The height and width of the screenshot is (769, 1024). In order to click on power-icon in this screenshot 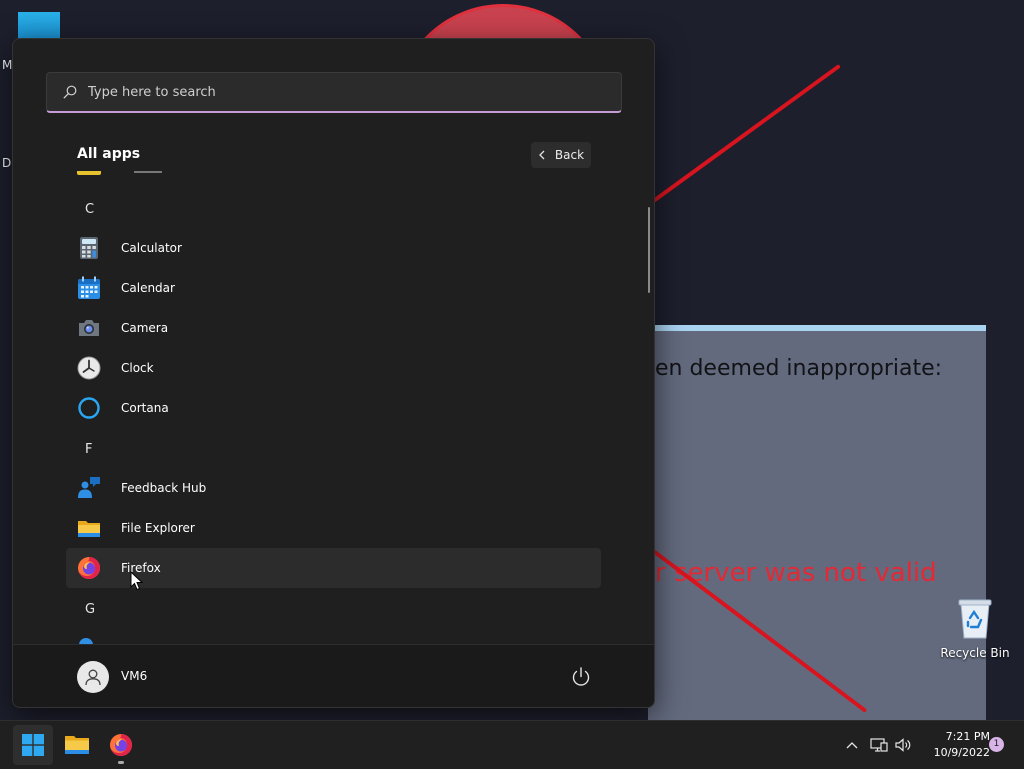, I will do `click(581, 677)`.